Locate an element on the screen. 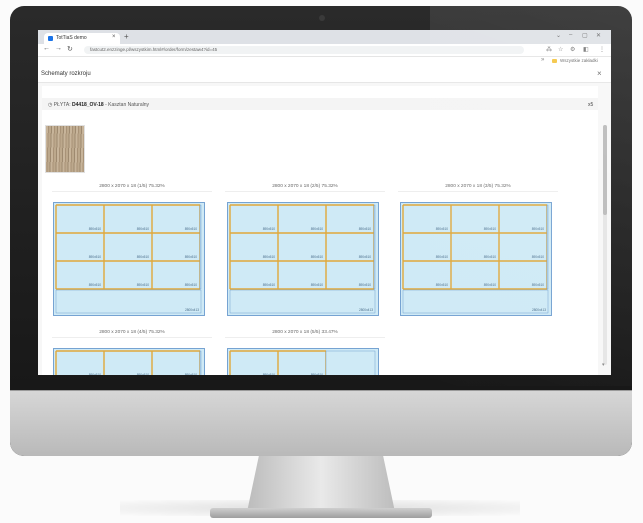  close-window-button: ✕ is located at coordinates (598, 35).